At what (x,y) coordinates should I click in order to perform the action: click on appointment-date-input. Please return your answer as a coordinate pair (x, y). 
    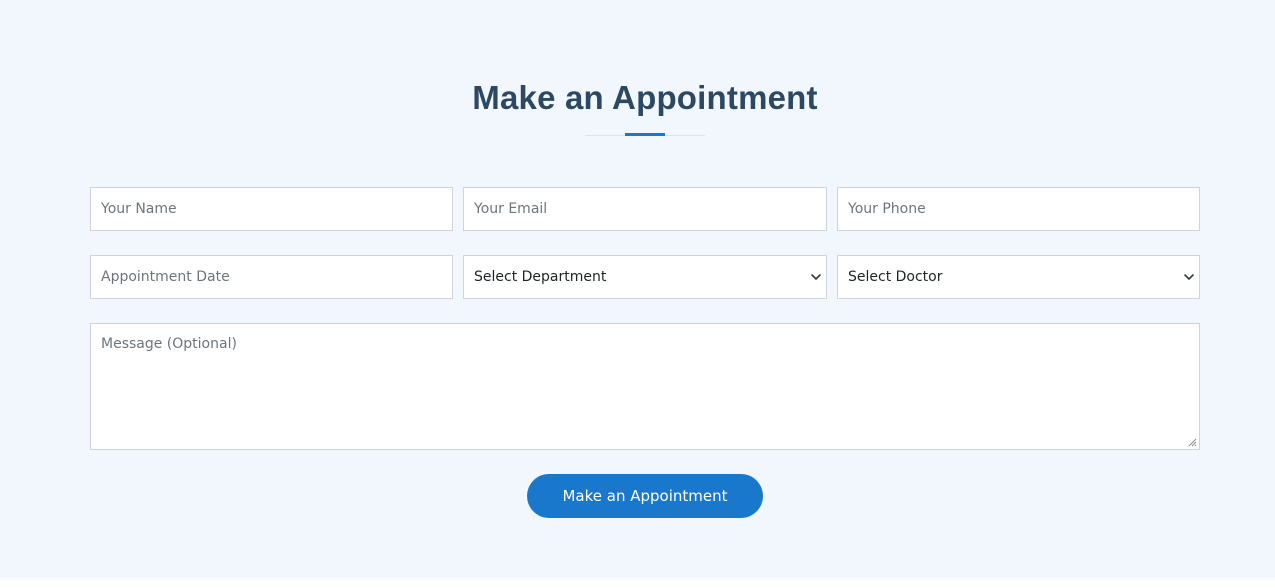
    Looking at the image, I should click on (271, 277).